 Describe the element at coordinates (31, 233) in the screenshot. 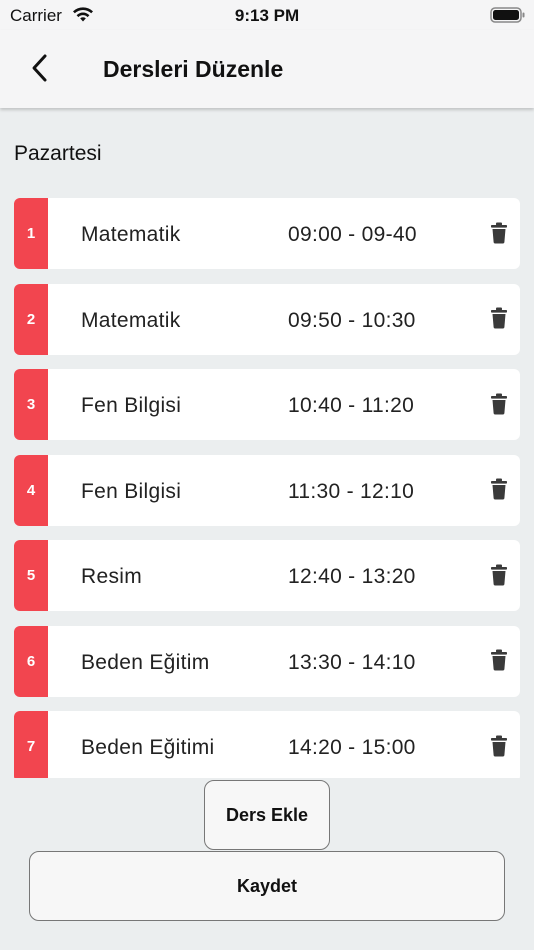

I see `lesson-index: 1` at that location.